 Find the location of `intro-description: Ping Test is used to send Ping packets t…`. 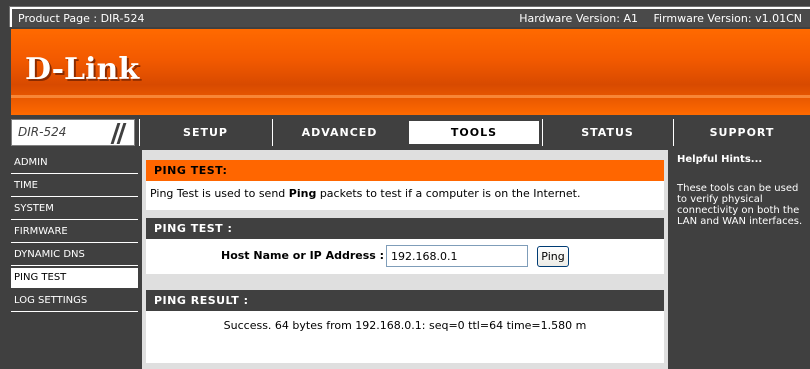

intro-description: Ping Test is used to send Ping packets t… is located at coordinates (405, 190).